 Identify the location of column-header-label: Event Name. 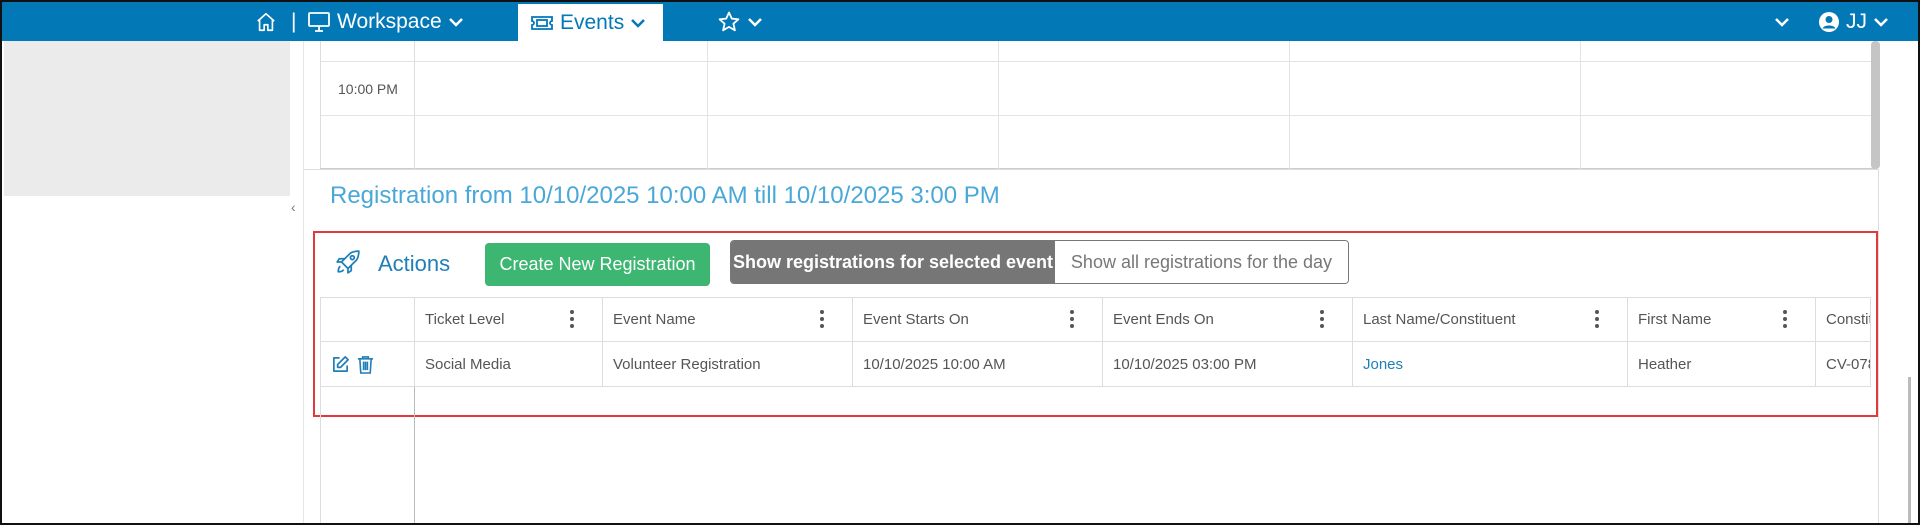
(654, 319).